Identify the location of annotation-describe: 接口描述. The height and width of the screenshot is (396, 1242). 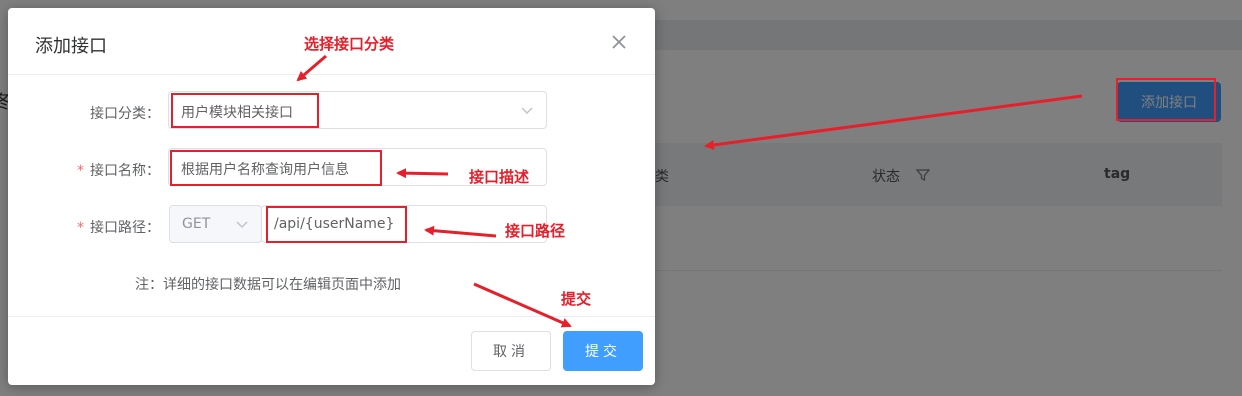
(499, 177).